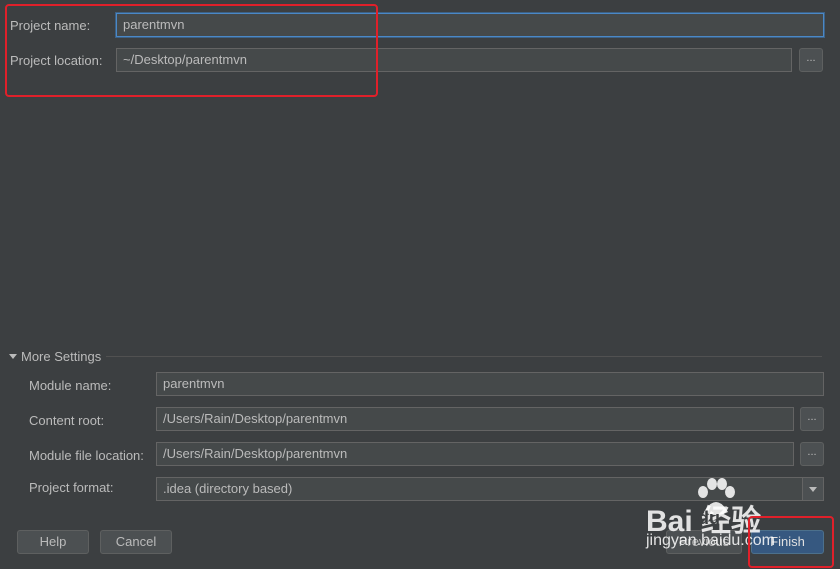  What do you see at coordinates (61, 356) in the screenshot?
I see `more-settings-header: More Settings` at bounding box center [61, 356].